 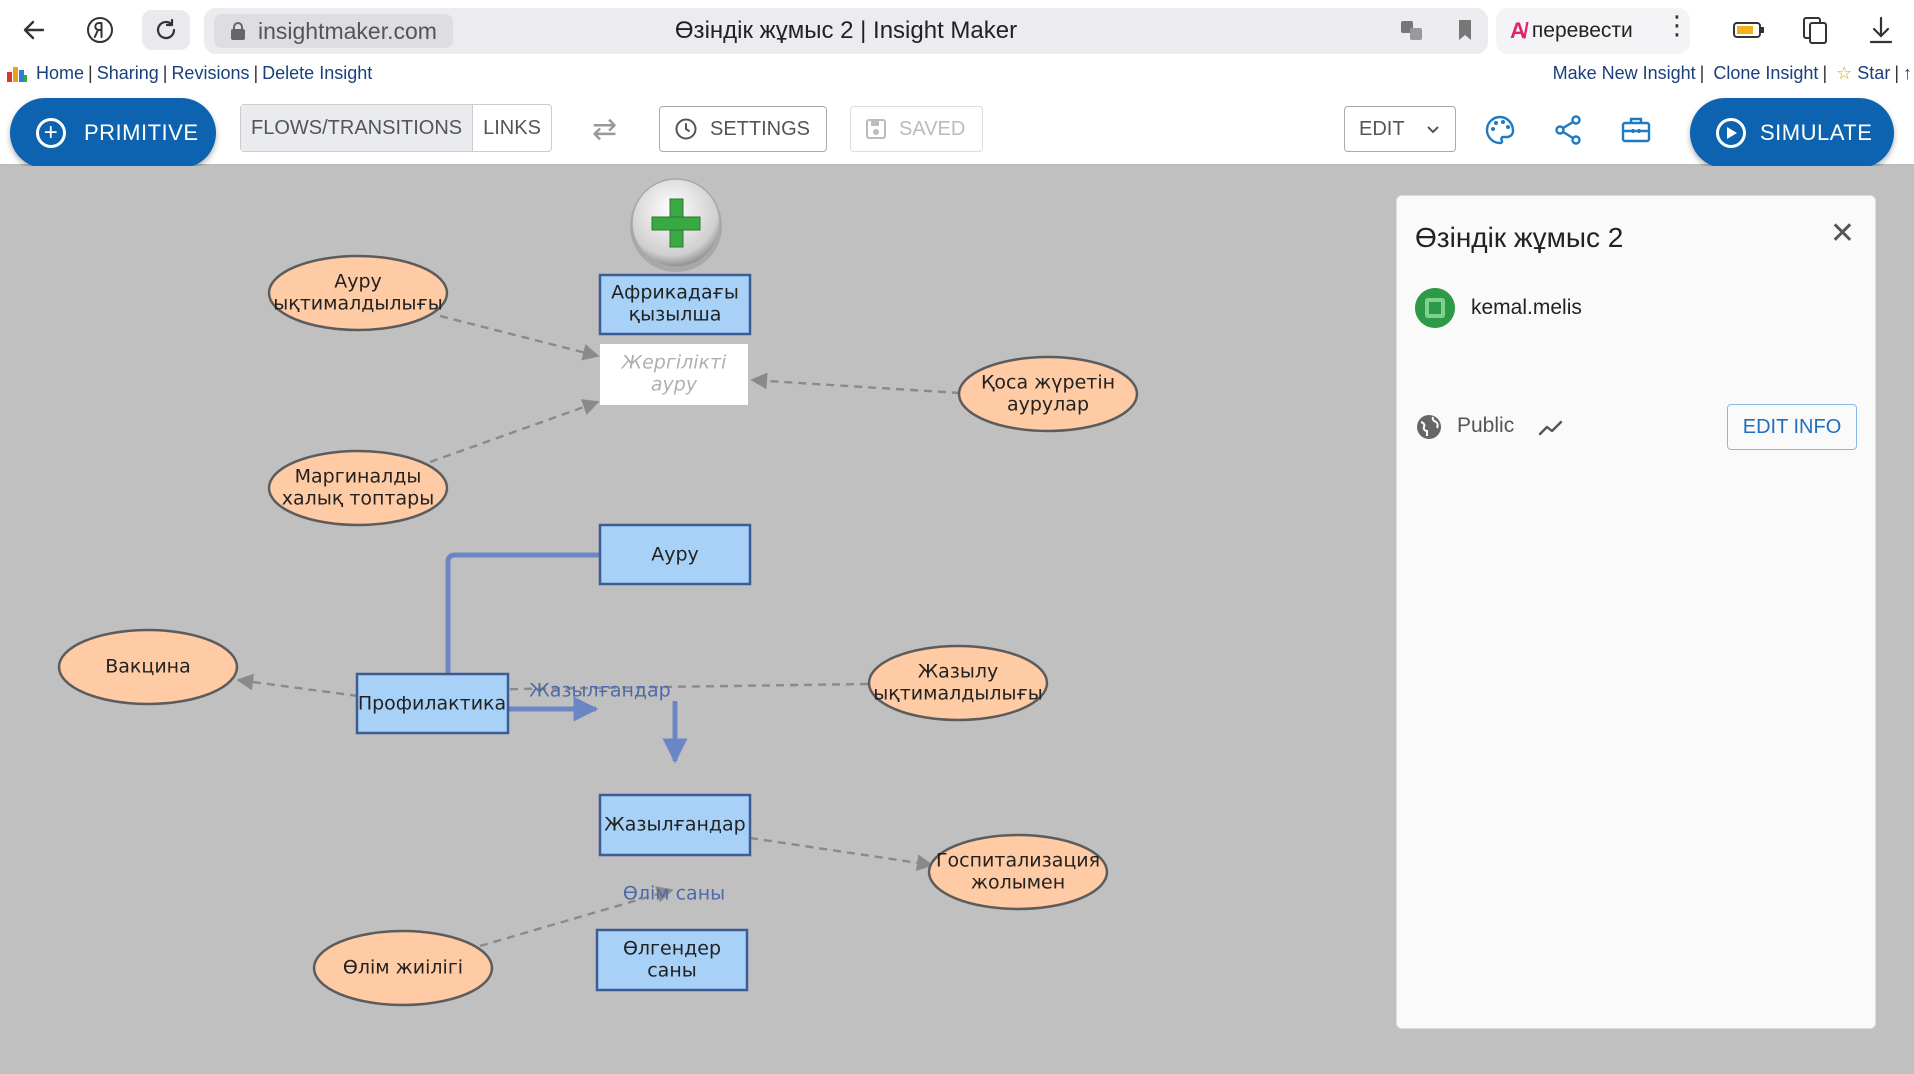 I want to click on author-name: kemal.melis, so click(x=1526, y=308).